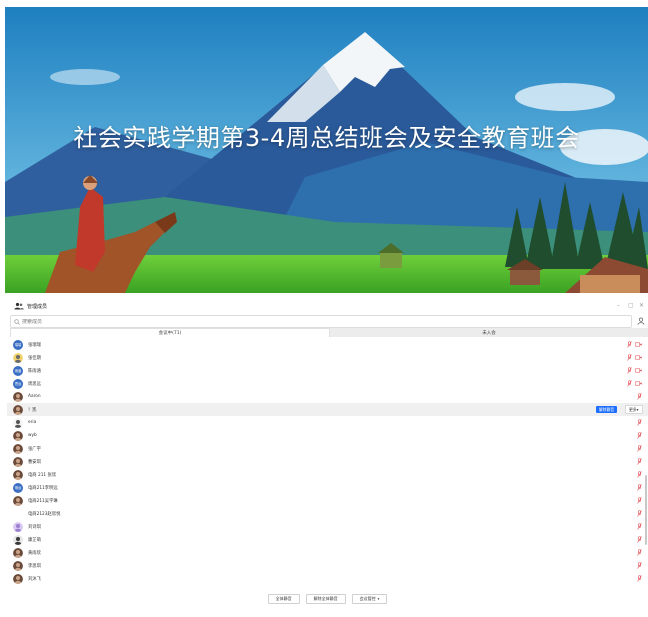  Describe the element at coordinates (37, 306) in the screenshot. I see `panel-title: 管理成员` at that location.